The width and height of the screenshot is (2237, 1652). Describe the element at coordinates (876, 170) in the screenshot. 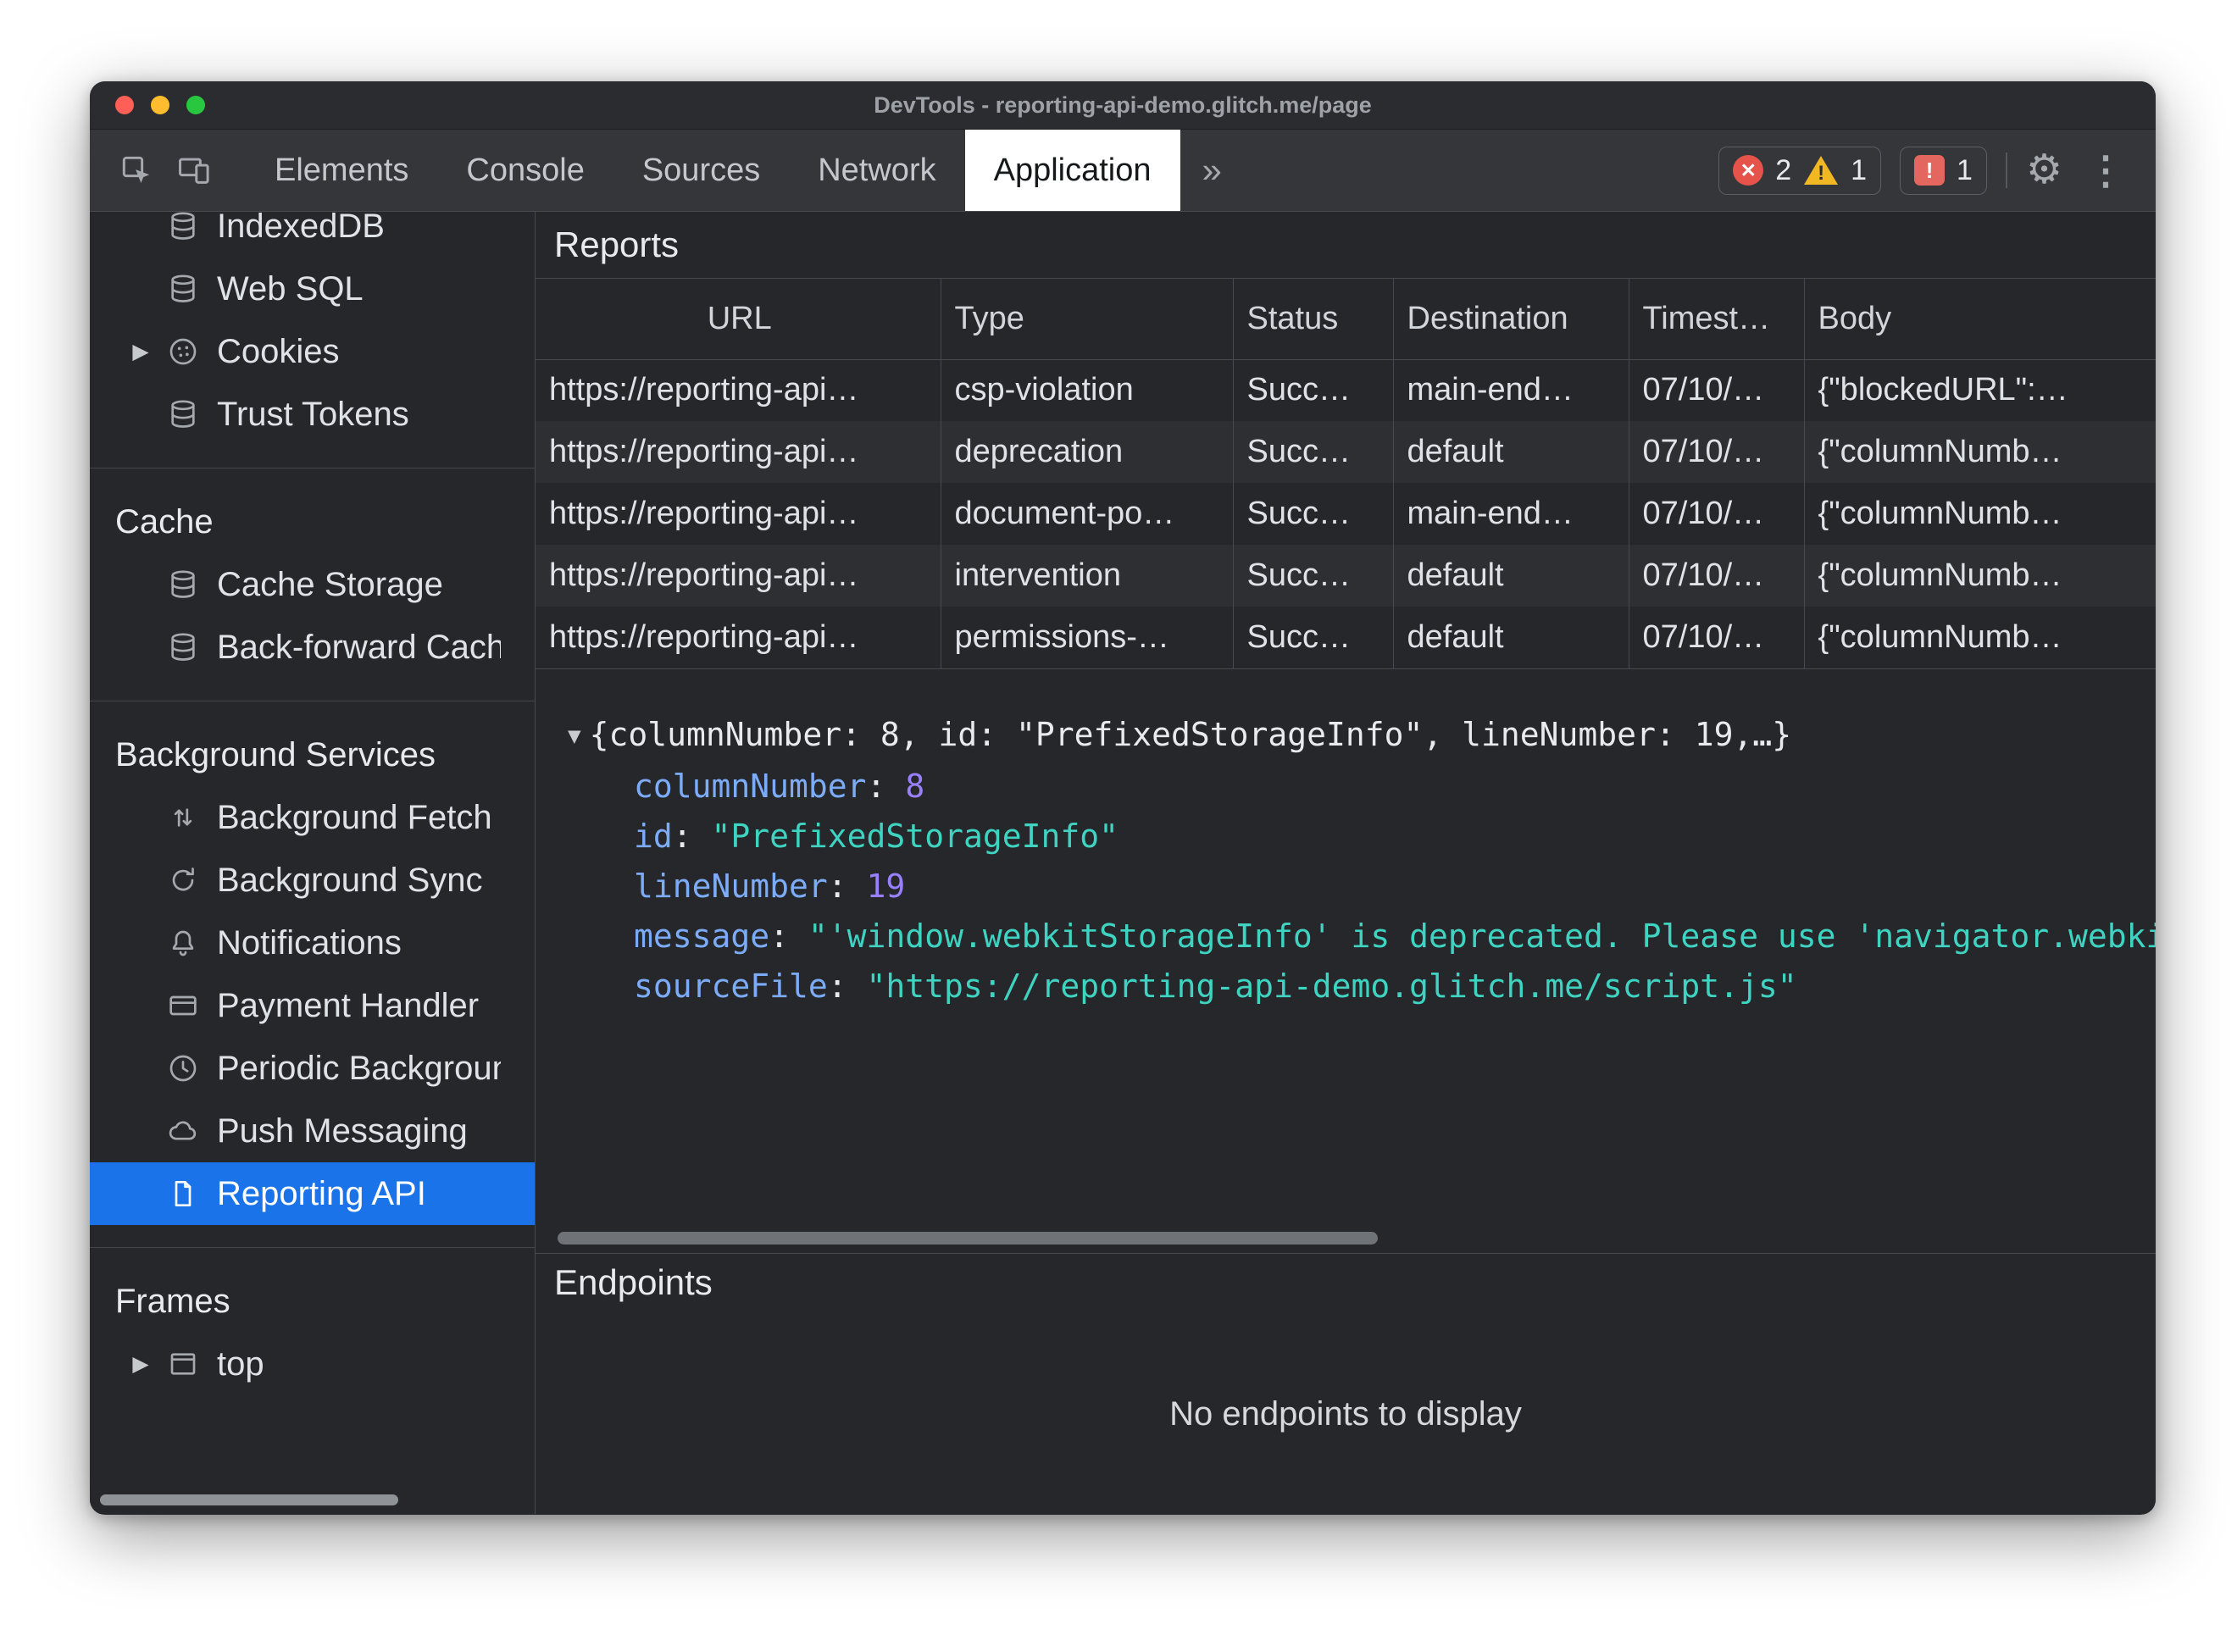

I see `tab-network: Network` at that location.